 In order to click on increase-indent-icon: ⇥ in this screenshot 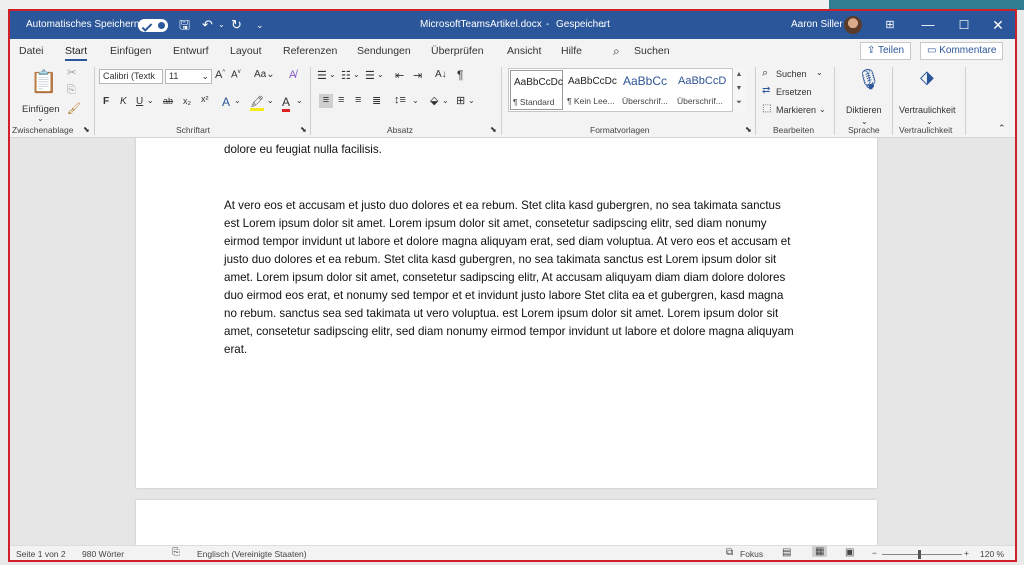, I will do `click(417, 75)`.